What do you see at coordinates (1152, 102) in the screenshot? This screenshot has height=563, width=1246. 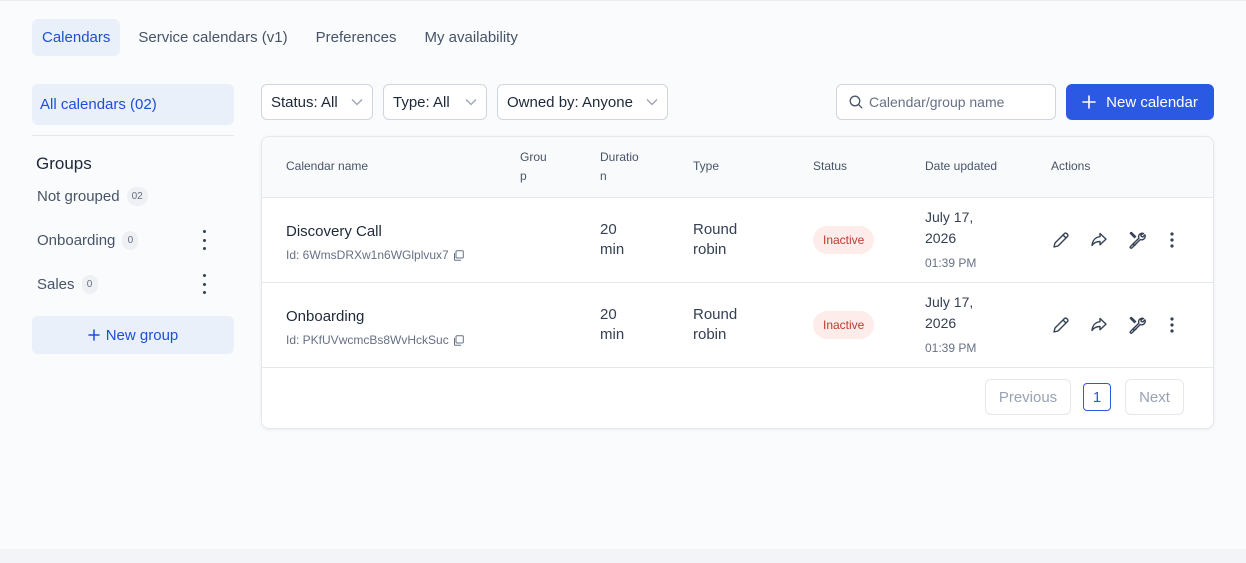 I see `new-calendar-label: New calendar` at bounding box center [1152, 102].